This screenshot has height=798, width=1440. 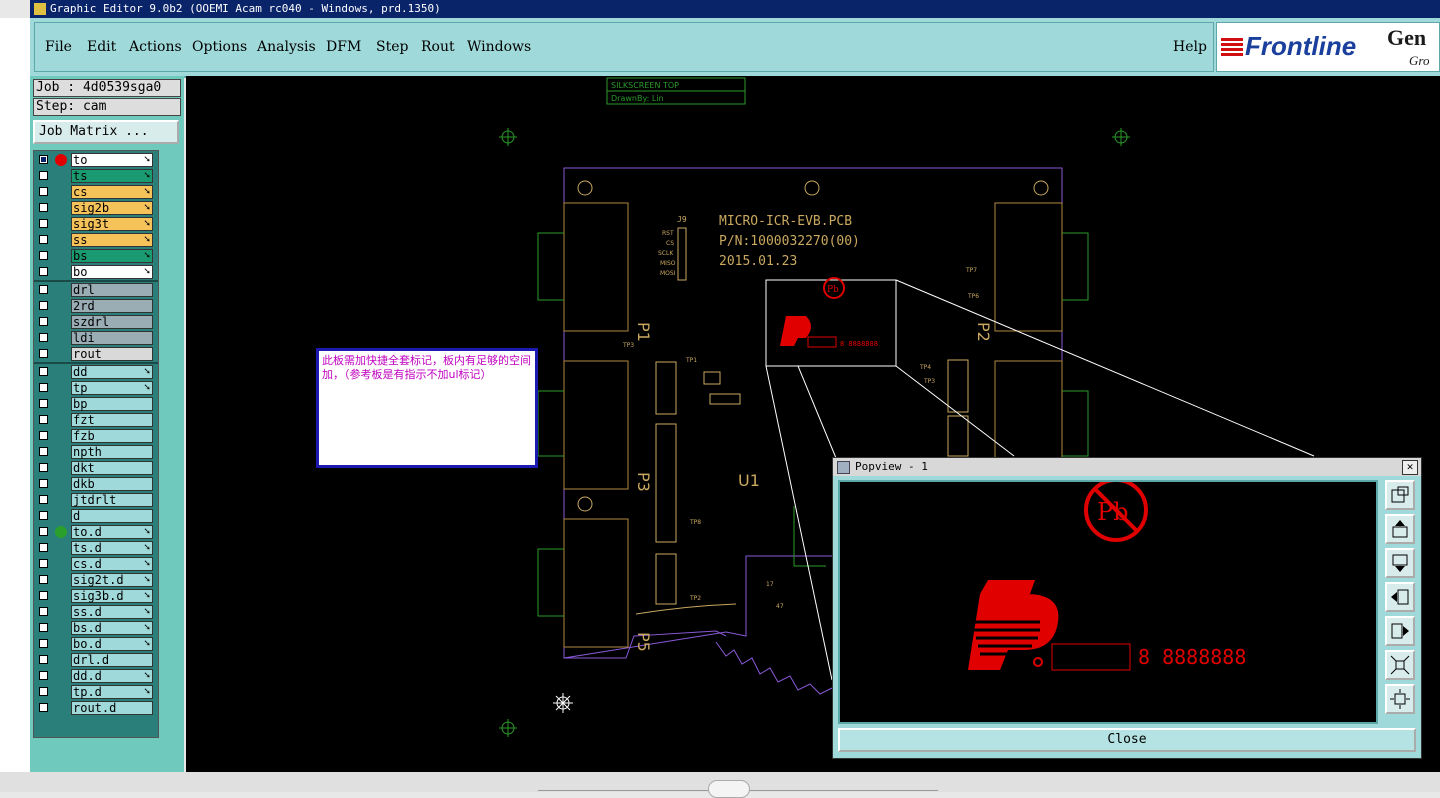 I want to click on menu-analysis: Analysis, so click(x=286, y=47).